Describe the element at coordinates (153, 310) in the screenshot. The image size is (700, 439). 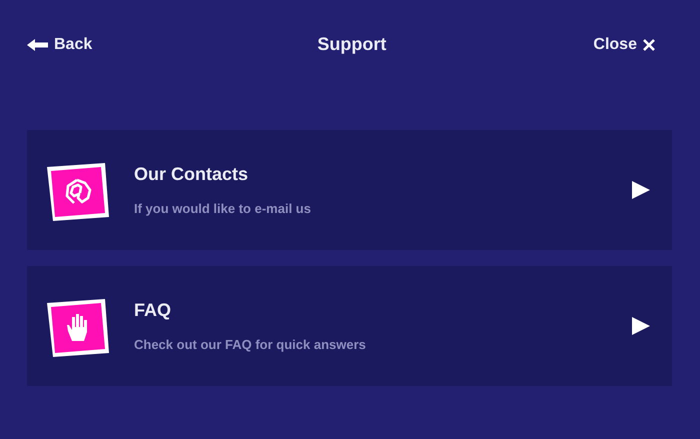
I see `item-title: FAQ` at that location.